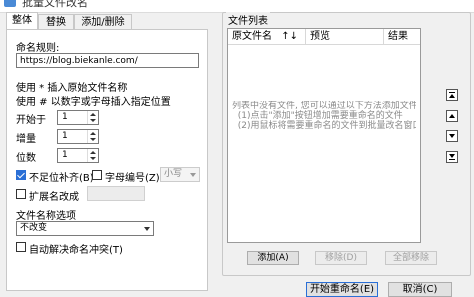 The height and width of the screenshot is (297, 474). I want to click on col-result: 结果, so click(402, 36).